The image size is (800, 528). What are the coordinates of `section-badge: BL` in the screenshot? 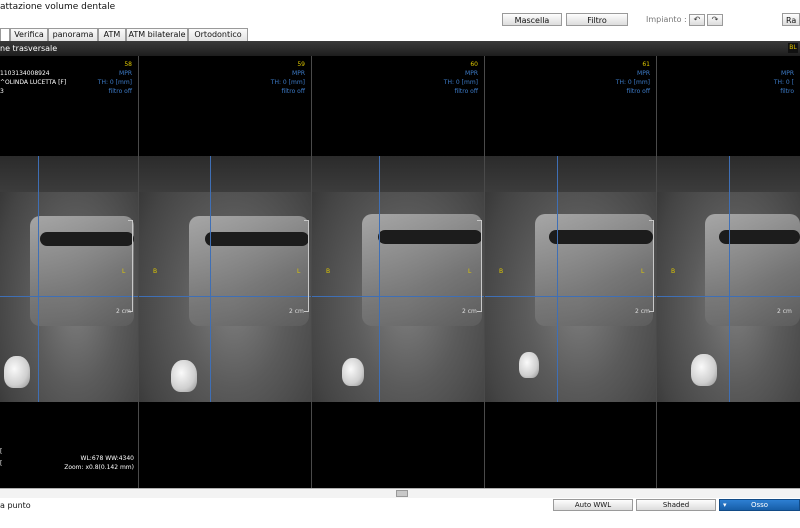 It's located at (793, 48).